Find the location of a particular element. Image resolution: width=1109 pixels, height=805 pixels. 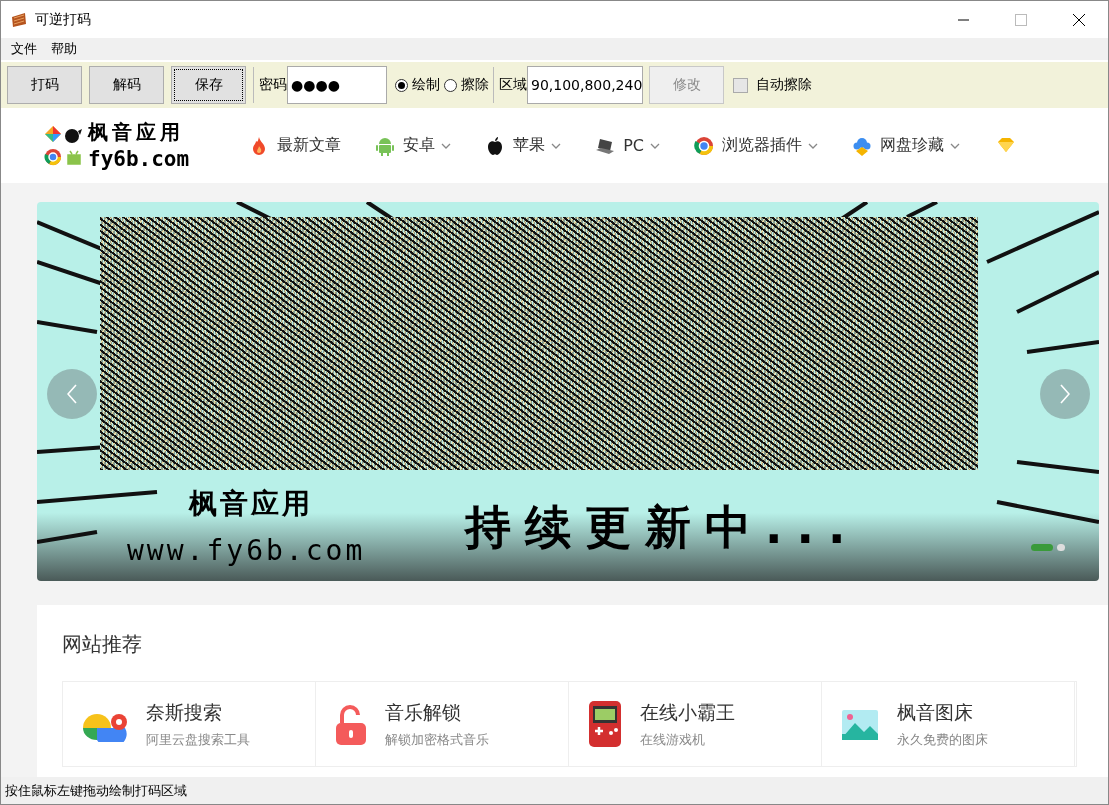

site-name: 音乐解锁 is located at coordinates (423, 712).